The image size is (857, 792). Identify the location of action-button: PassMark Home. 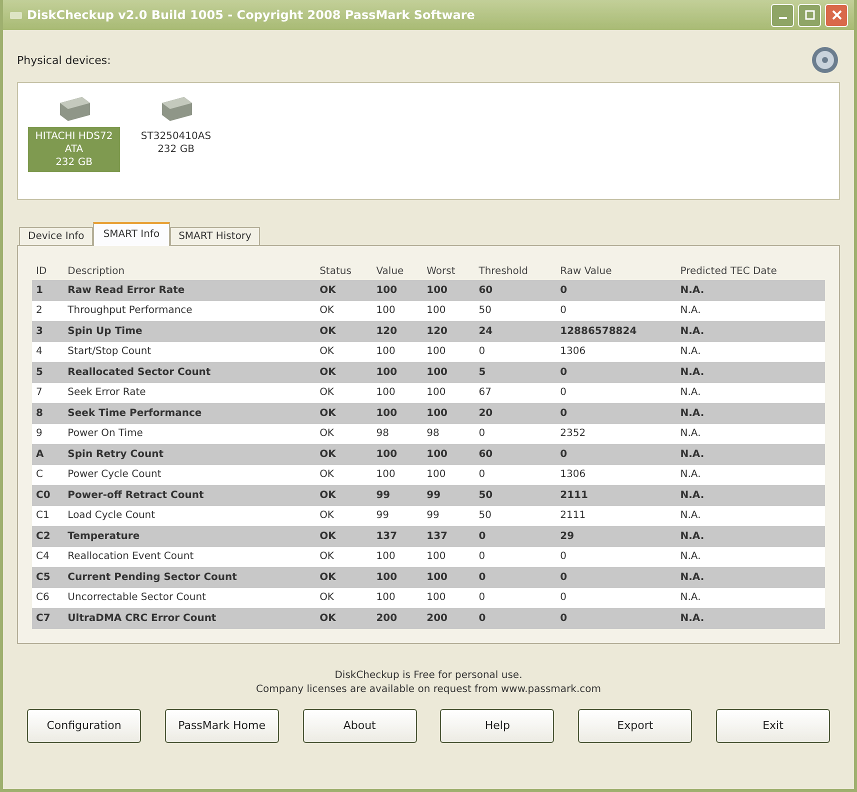
(221, 725).